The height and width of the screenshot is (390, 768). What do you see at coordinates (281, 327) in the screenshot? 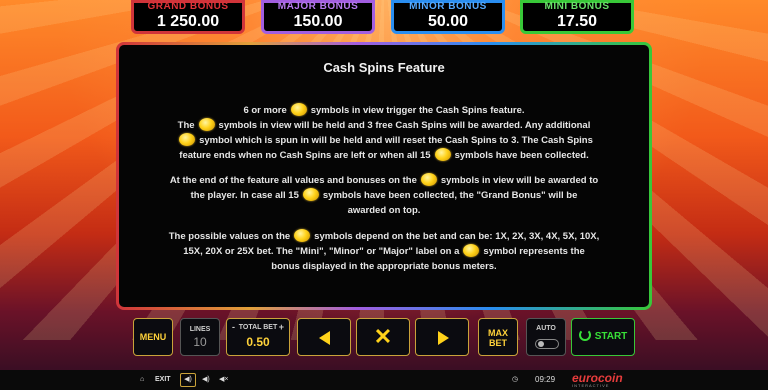
I see `increase-bet-button: +` at bounding box center [281, 327].